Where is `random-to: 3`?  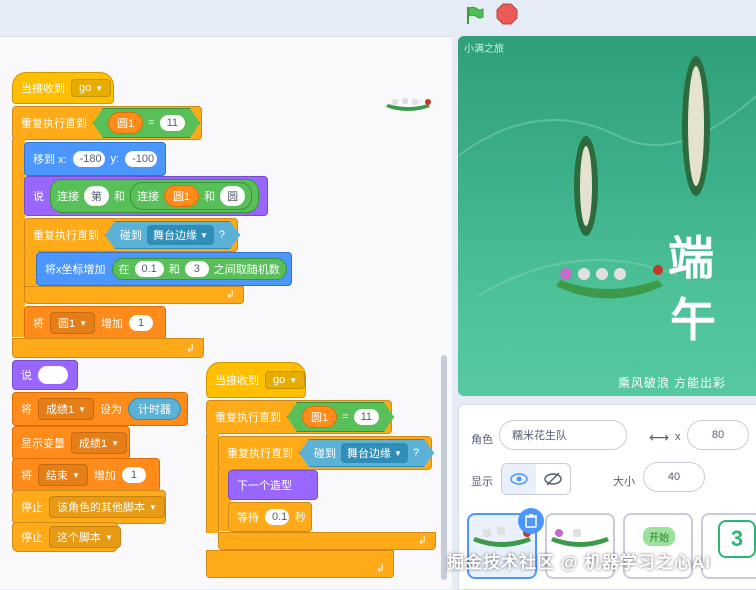
random-to: 3 is located at coordinates (196, 269).